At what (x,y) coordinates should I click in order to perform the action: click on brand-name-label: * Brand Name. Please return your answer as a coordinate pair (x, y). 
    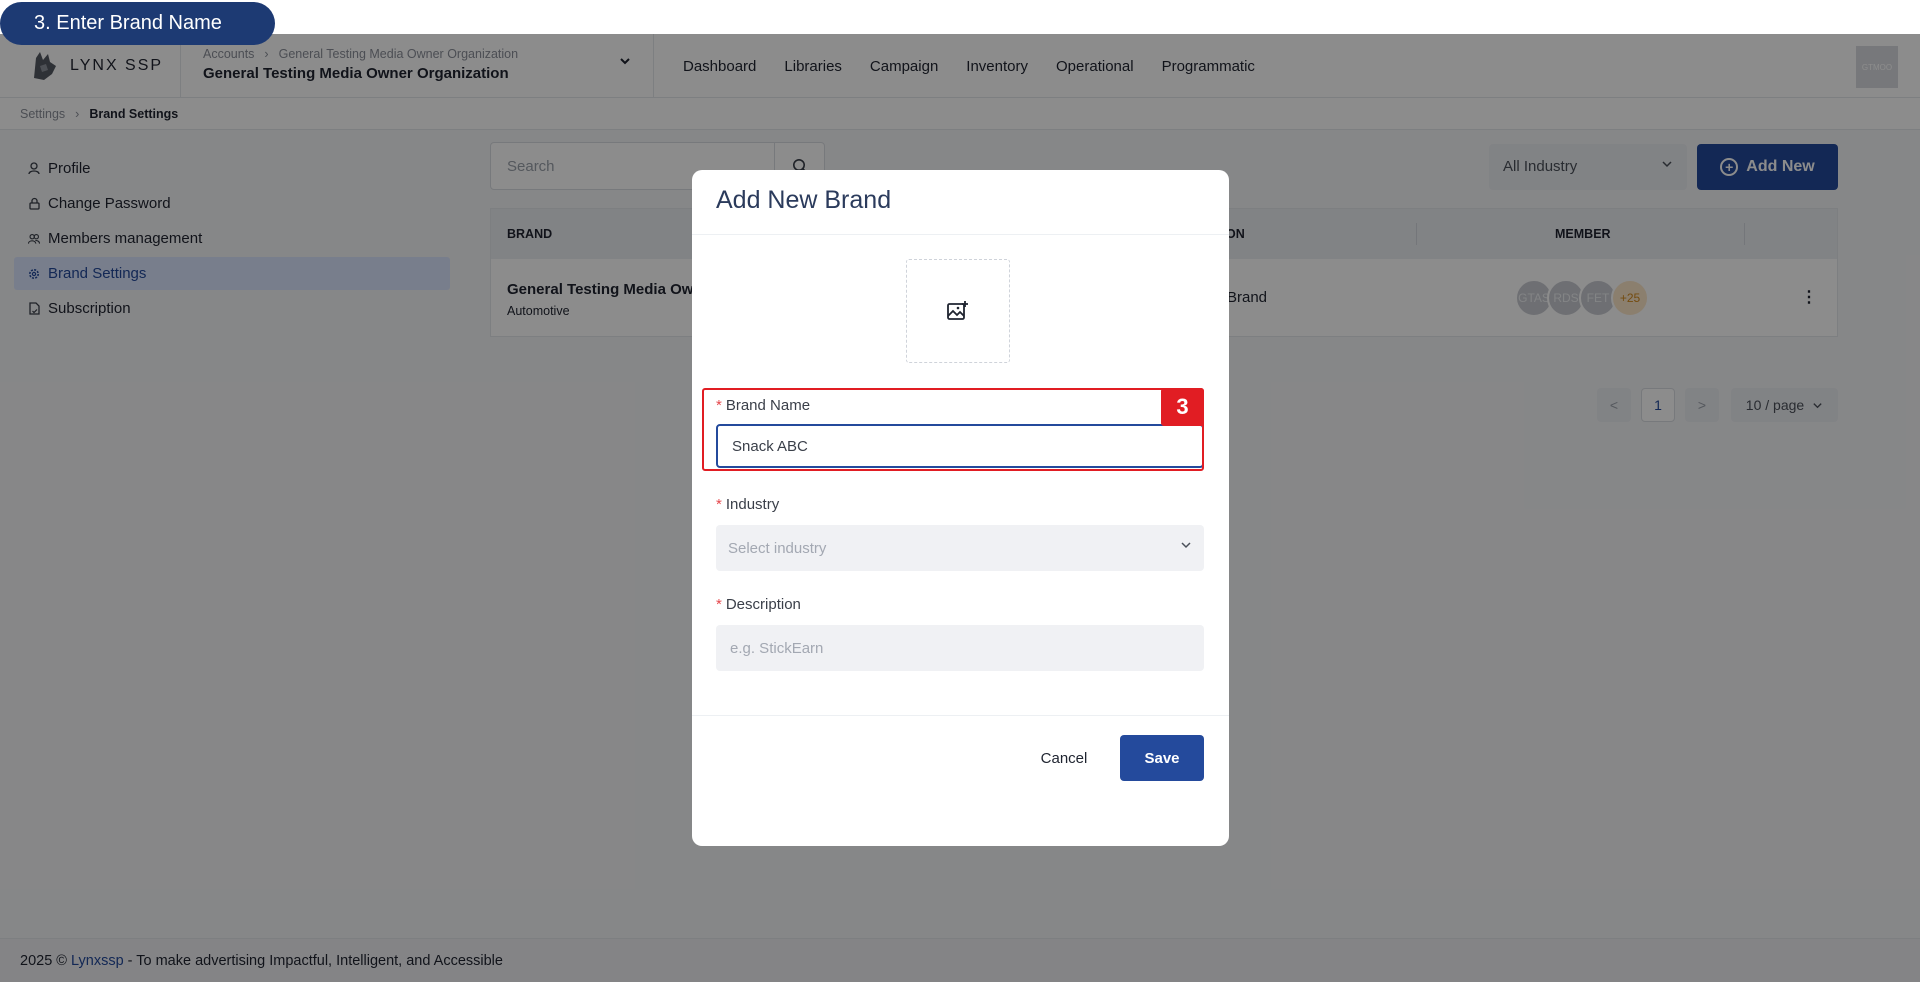
    Looking at the image, I should click on (763, 405).